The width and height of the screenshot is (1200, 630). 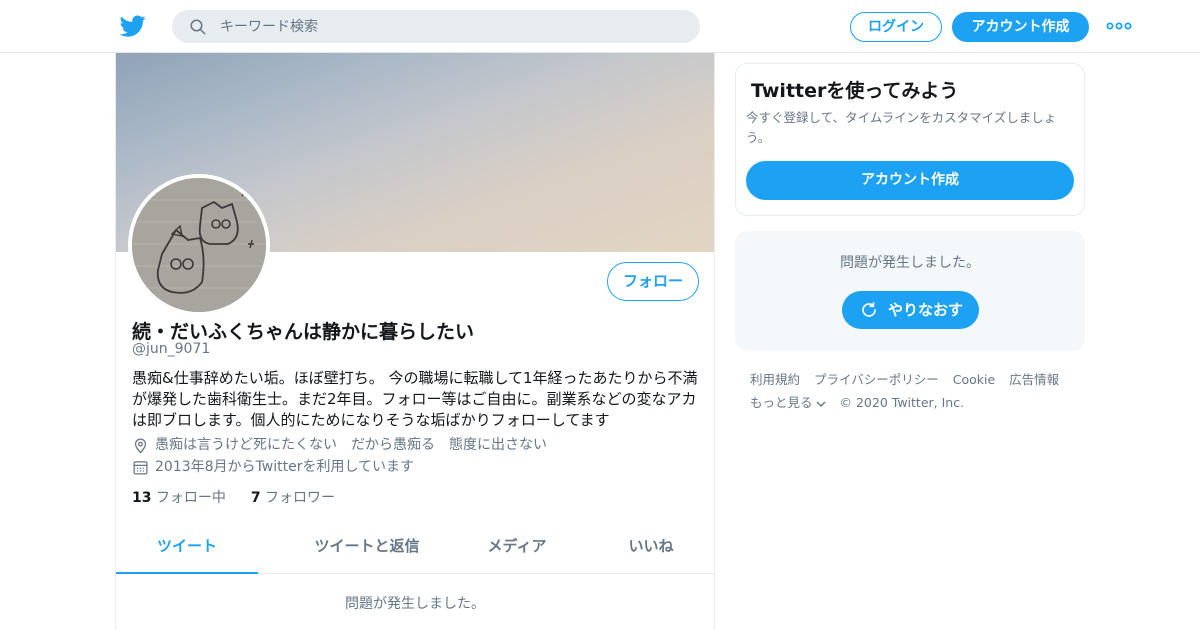 What do you see at coordinates (190, 498) in the screenshot?
I see `following-label: フォロー中` at bounding box center [190, 498].